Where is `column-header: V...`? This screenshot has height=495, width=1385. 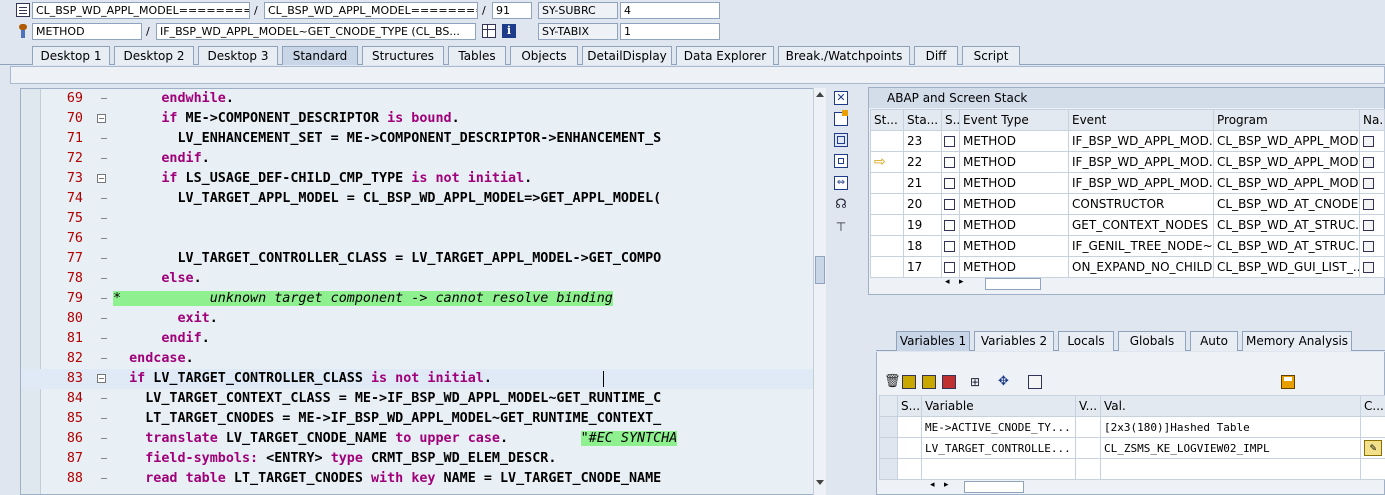 column-header: V... is located at coordinates (1088, 406).